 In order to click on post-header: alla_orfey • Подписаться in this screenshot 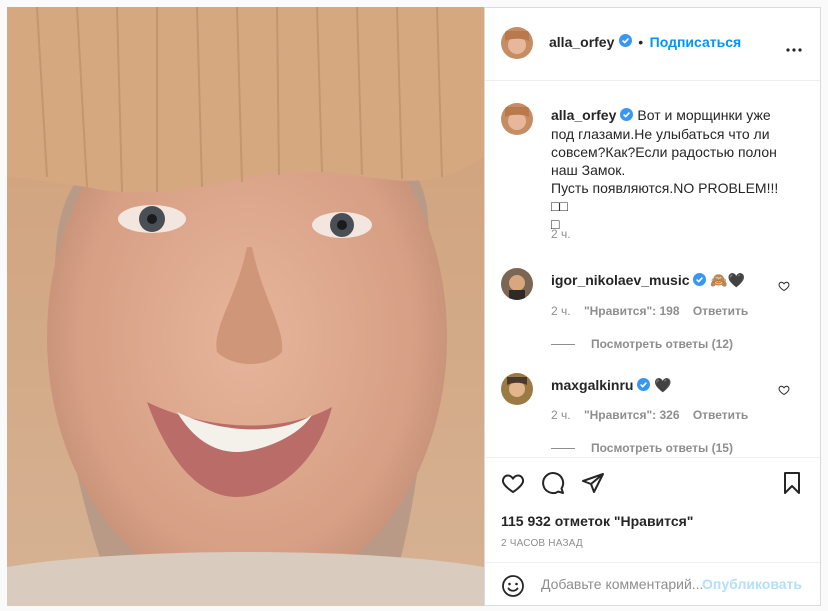, I will do `click(652, 44)`.